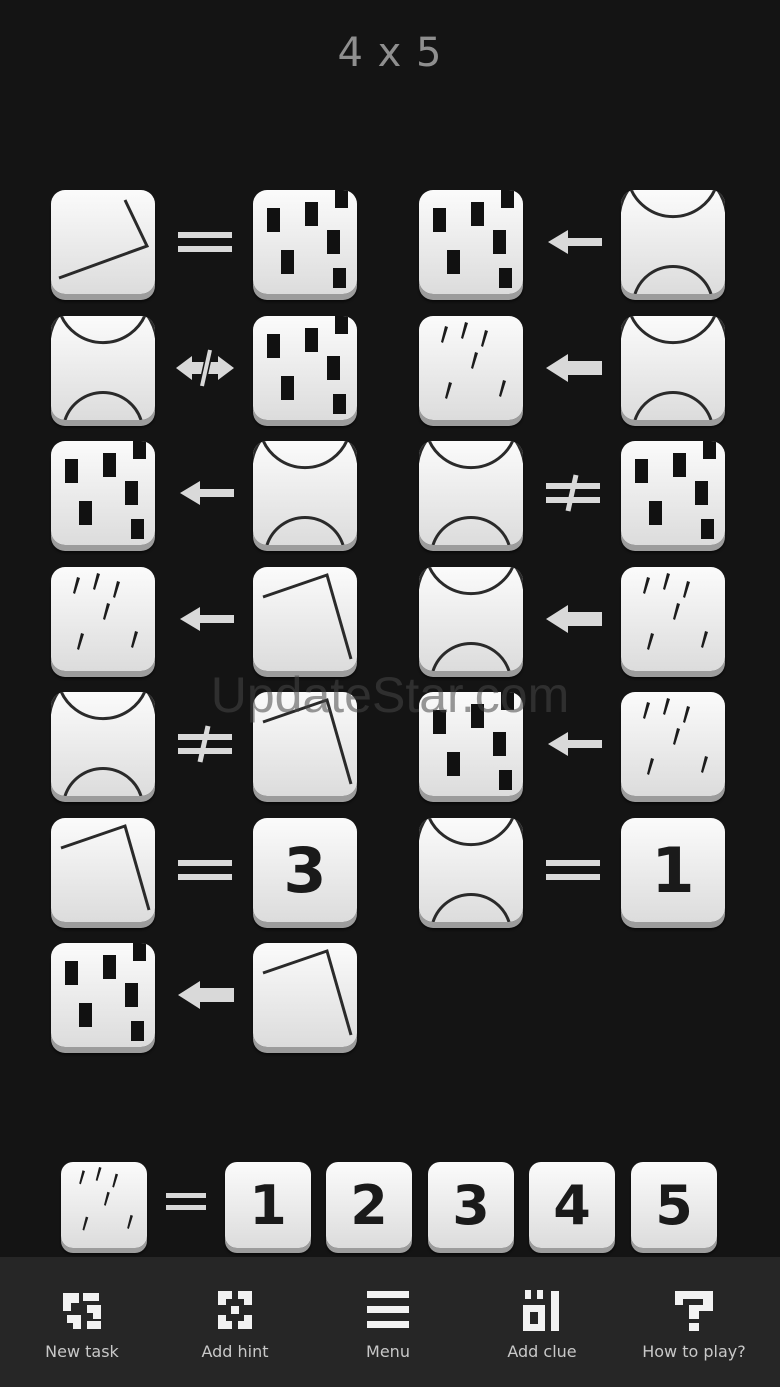  Describe the element at coordinates (694, 1311) in the screenshot. I see `how-to-play-icon` at that location.